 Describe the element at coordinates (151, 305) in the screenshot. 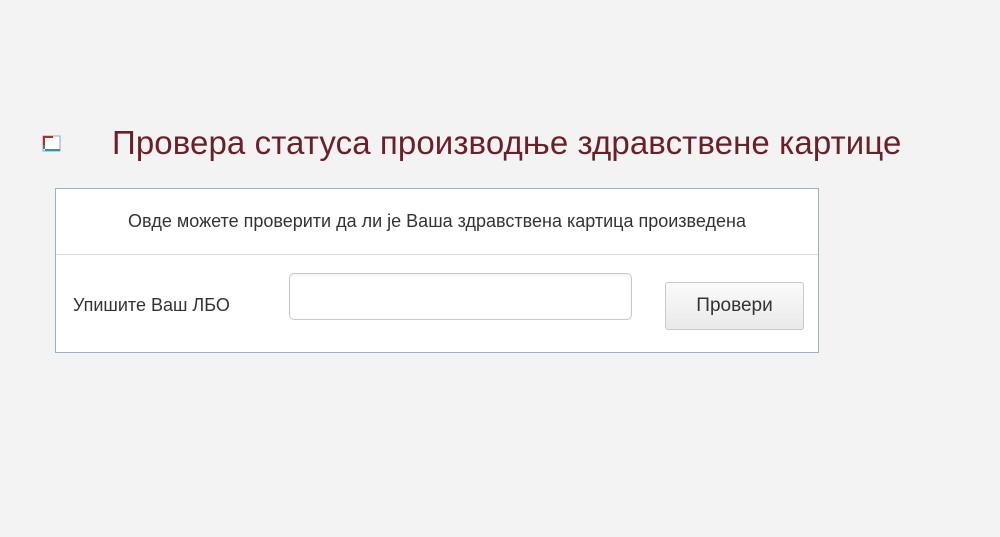

I see `lbo-label: Упишите Ваш ЛБО` at that location.